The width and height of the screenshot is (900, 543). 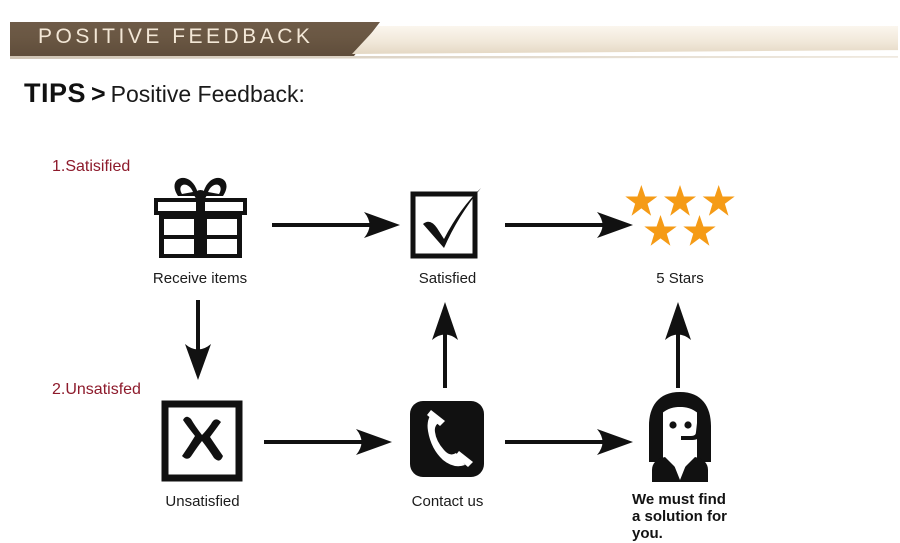 What do you see at coordinates (91, 166) in the screenshot?
I see `branch-label-satisfied: 1.Satisified` at bounding box center [91, 166].